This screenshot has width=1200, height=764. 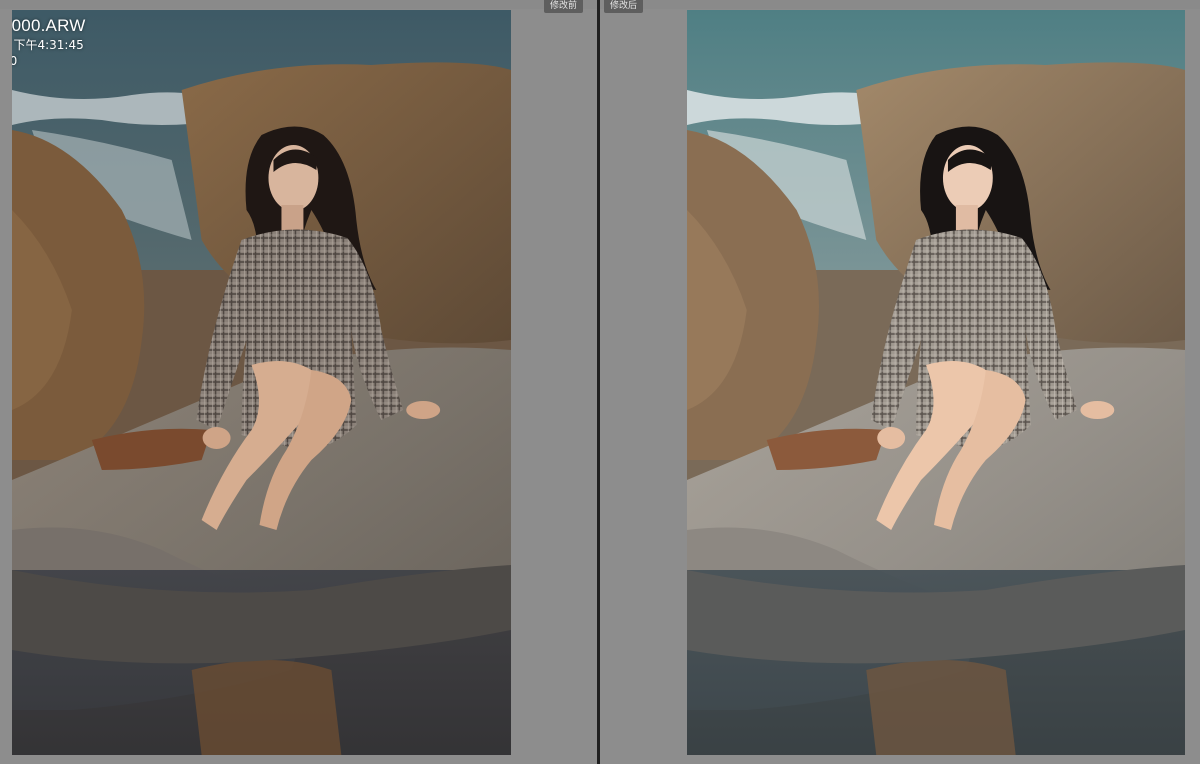 I want to click on toolbar-strip, so click(x=600, y=4).